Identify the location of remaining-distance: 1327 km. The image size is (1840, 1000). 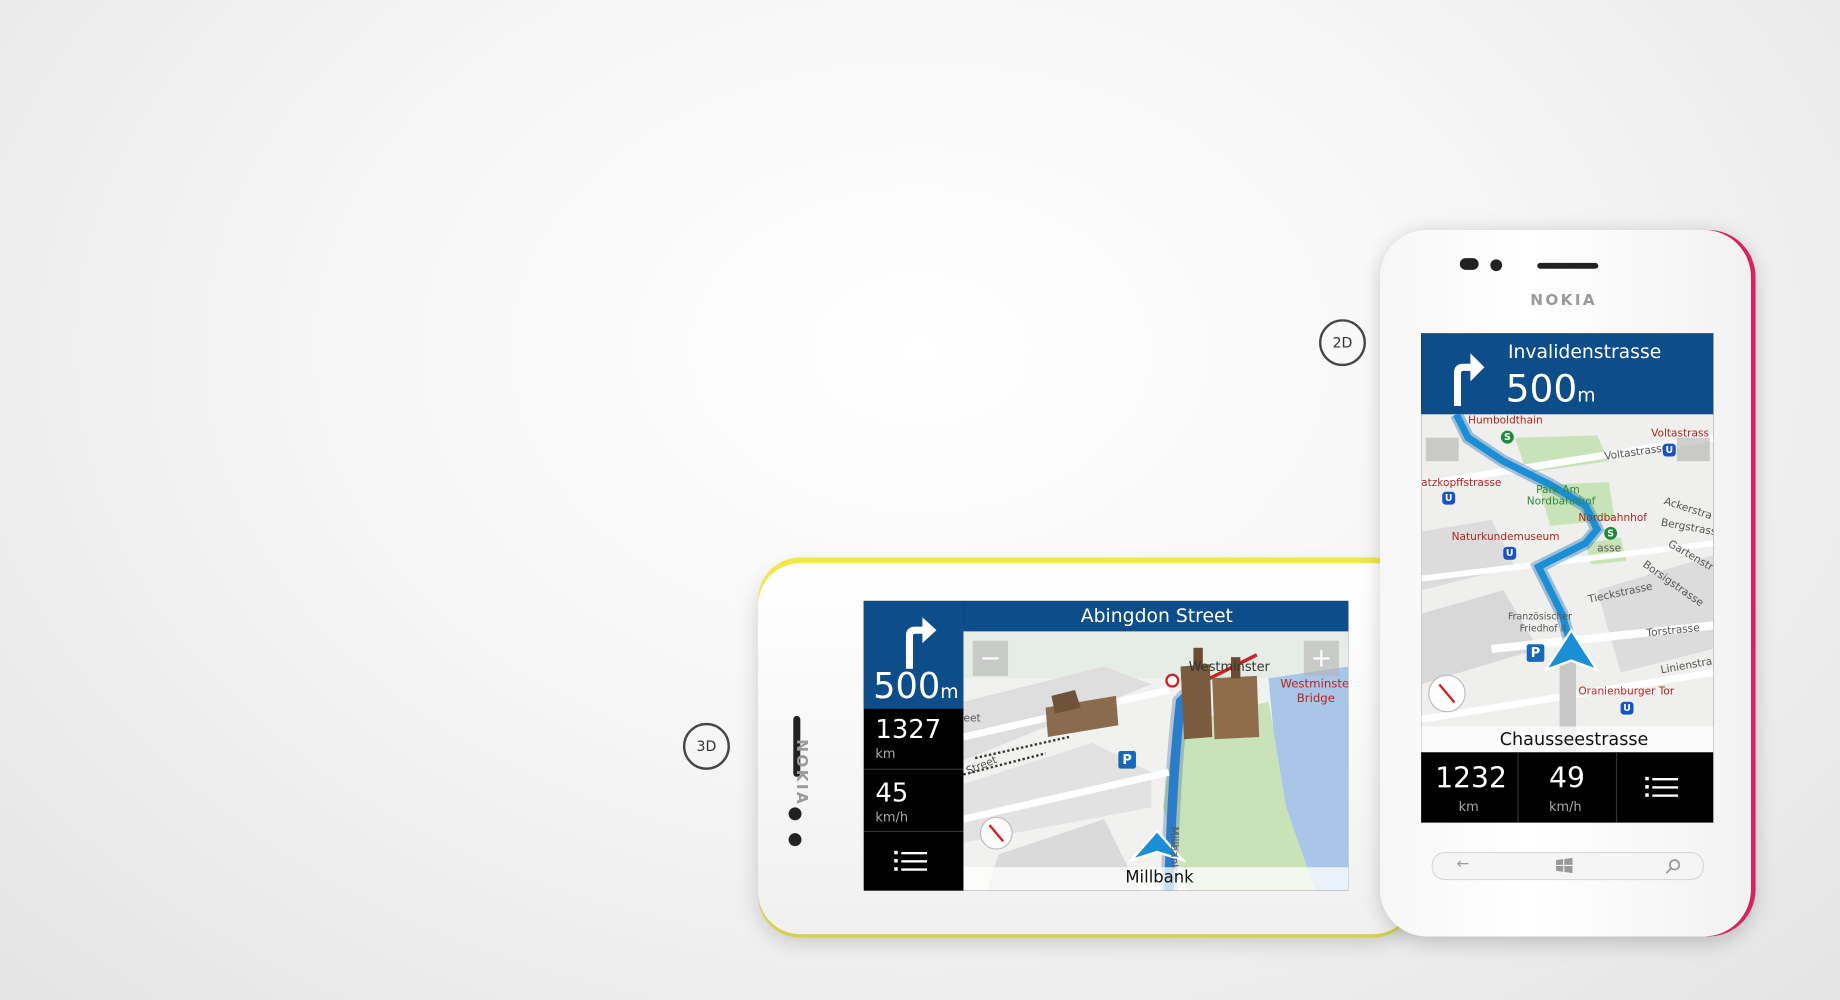
(913, 739).